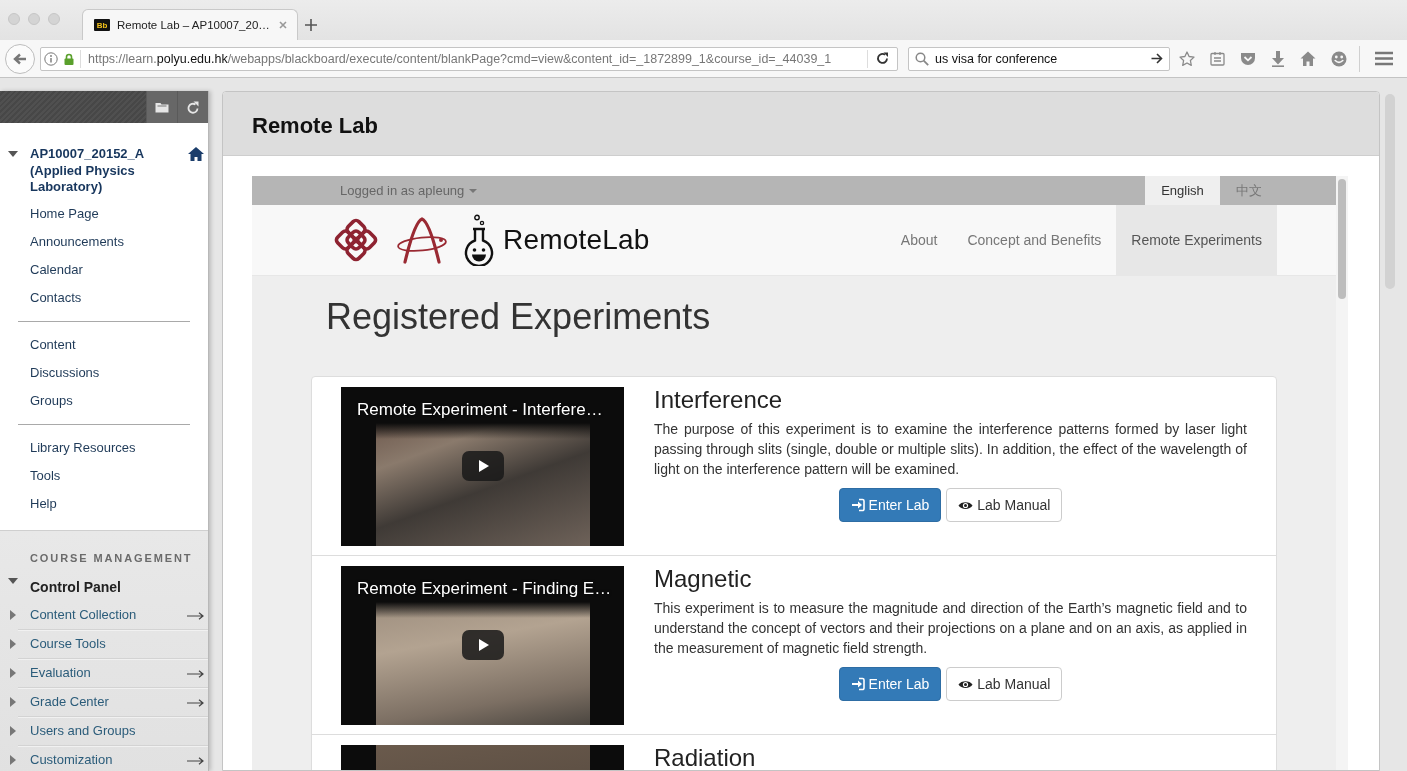  I want to click on menu-icon, so click(1384, 58).